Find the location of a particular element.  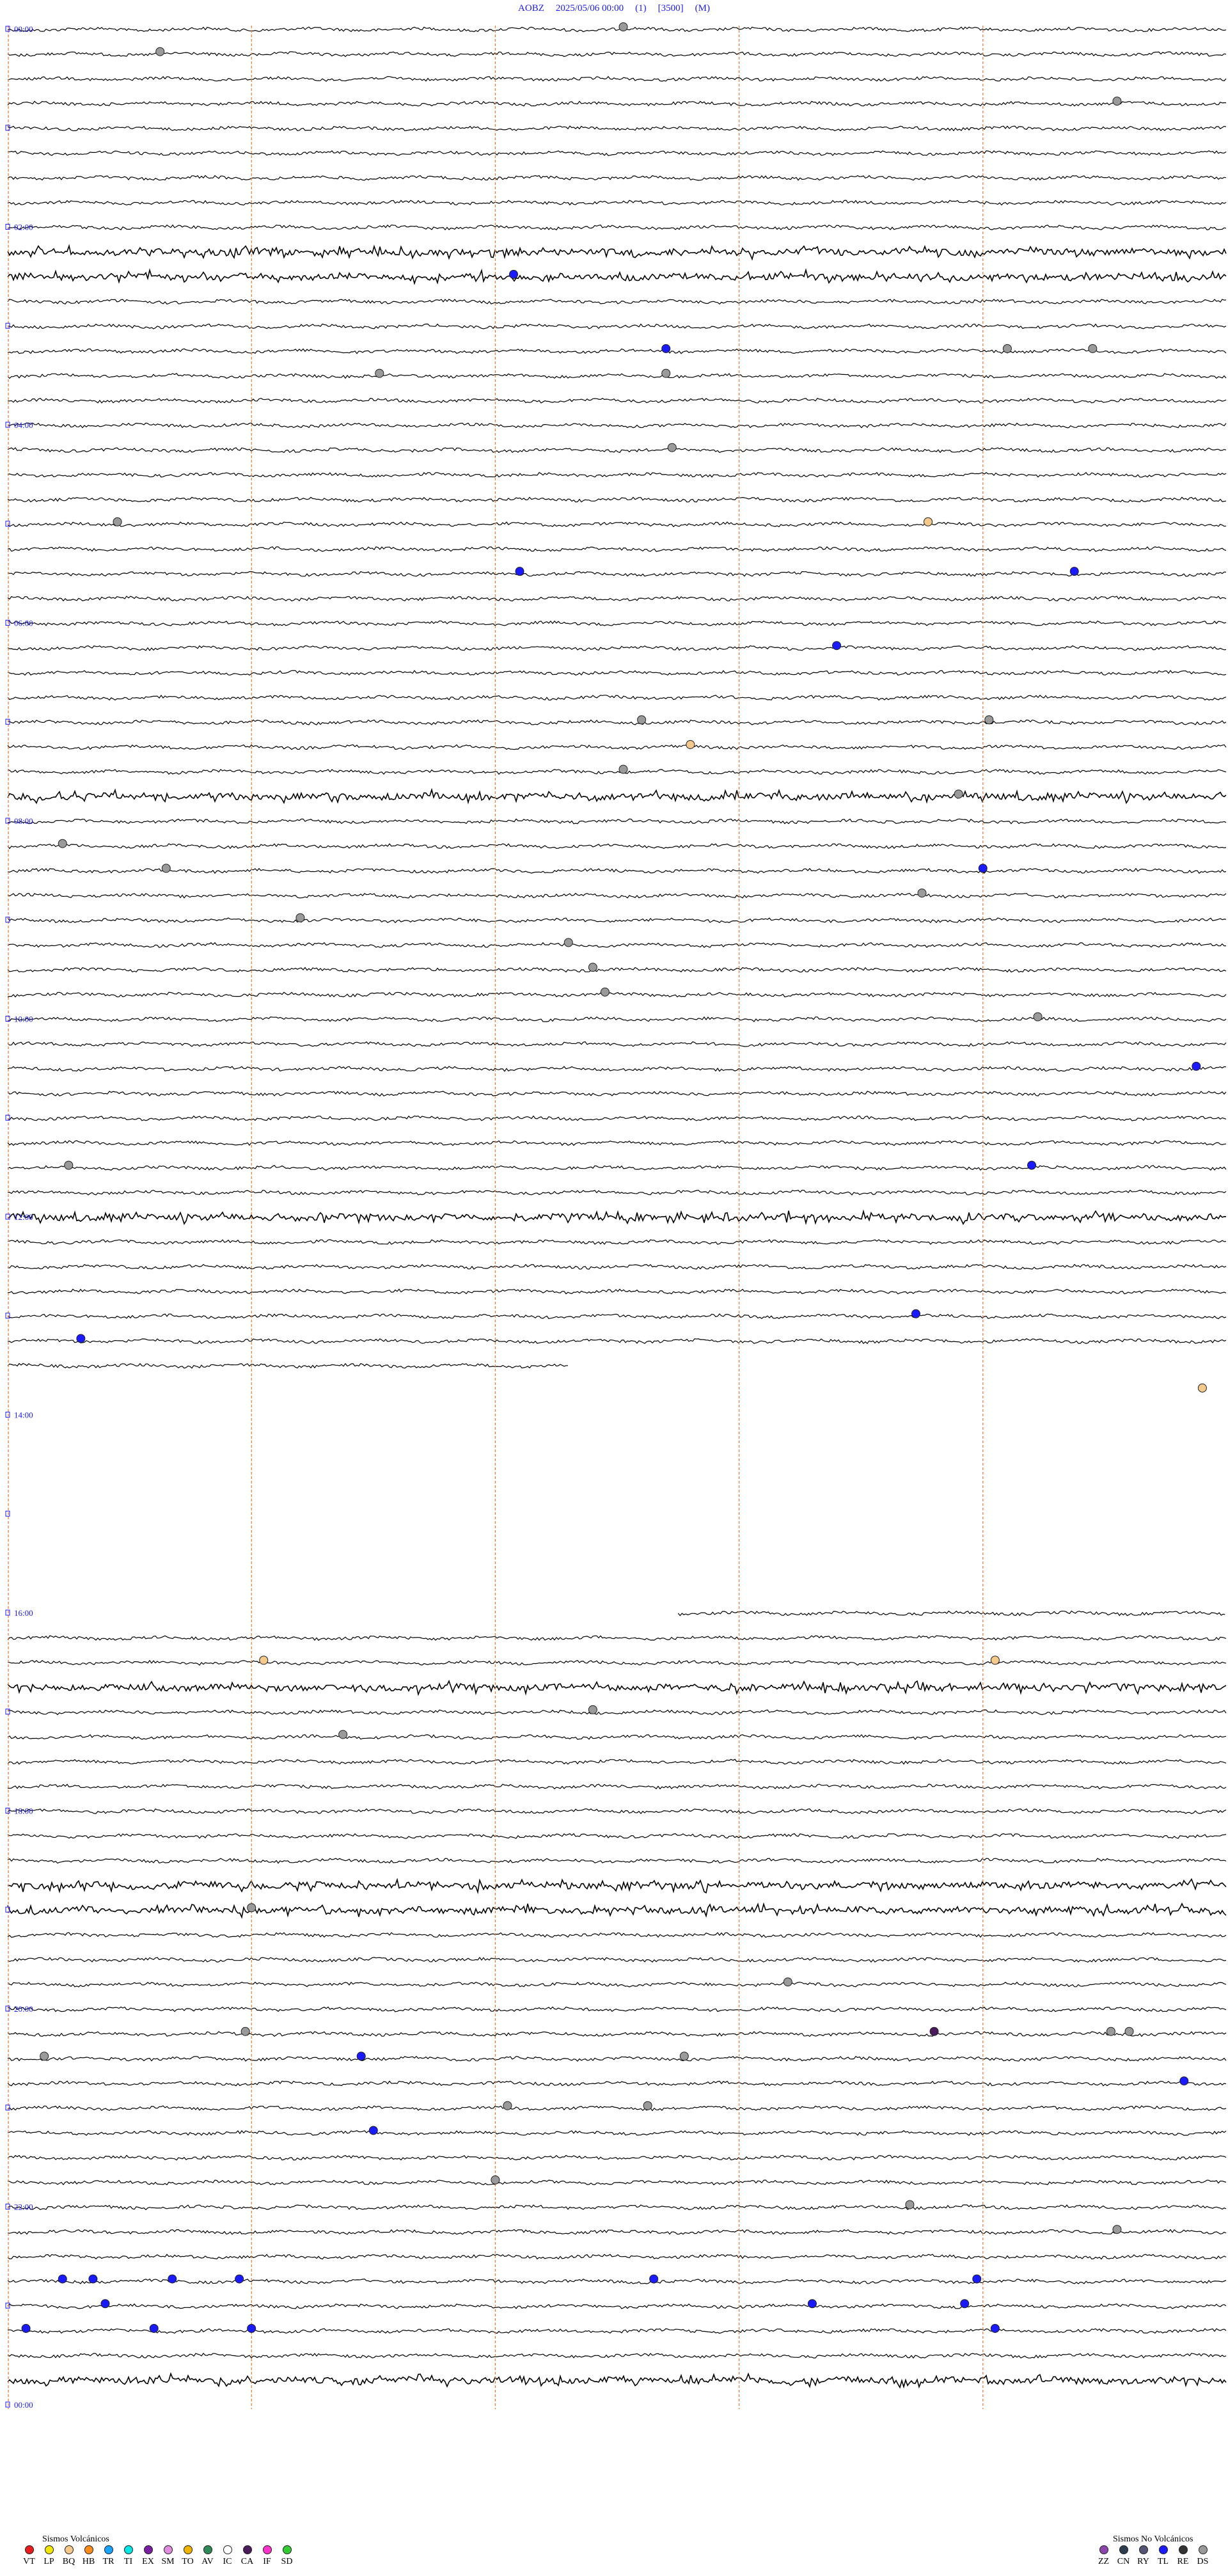

legend-label: RY is located at coordinates (1143, 2561).